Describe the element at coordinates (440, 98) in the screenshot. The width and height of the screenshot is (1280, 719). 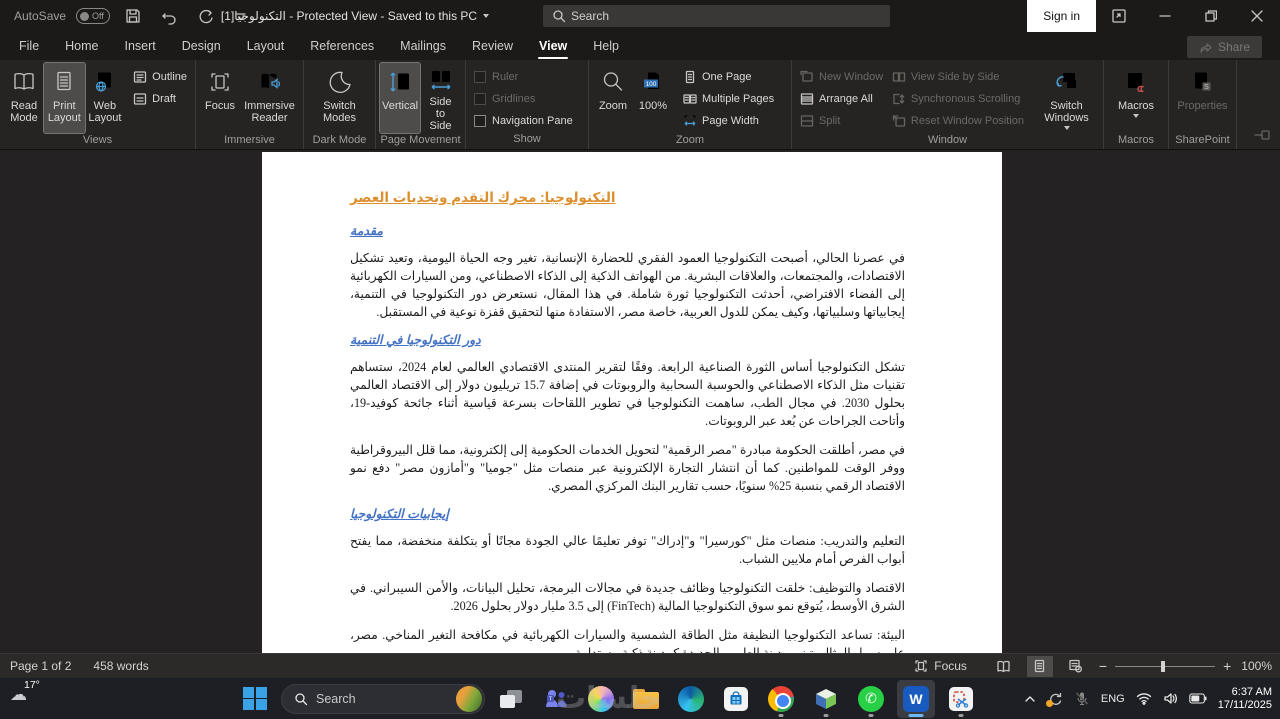
I see `side-to-side-button: Side to Side` at that location.